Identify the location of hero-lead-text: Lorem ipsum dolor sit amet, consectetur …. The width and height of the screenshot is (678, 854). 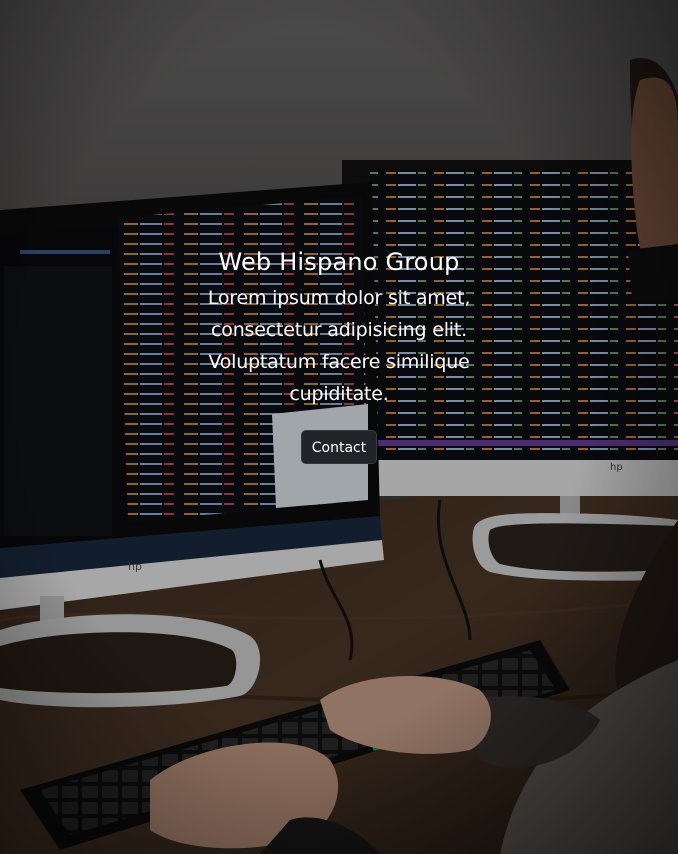
(339, 346).